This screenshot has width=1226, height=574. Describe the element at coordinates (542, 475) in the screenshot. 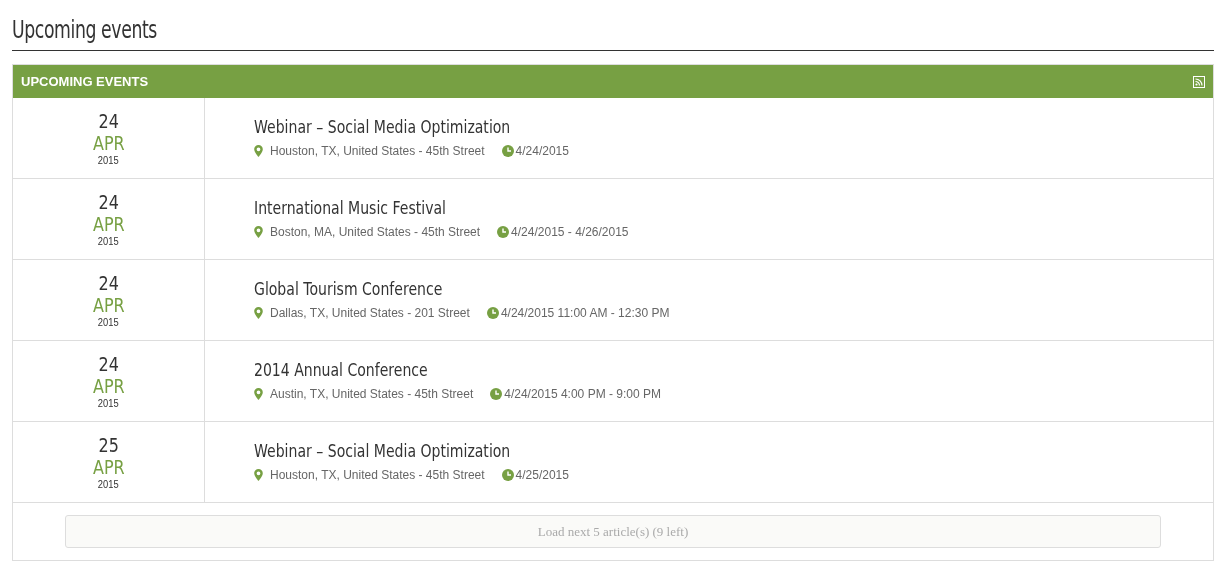

I see `event-time: 4/25/2015` at that location.